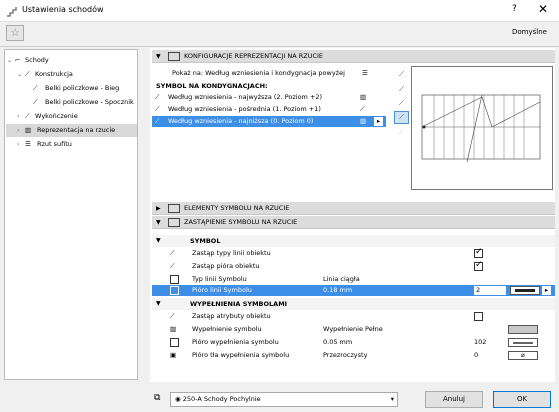  Describe the element at coordinates (353, 342) in the screenshot. I see `symbol-fill-pen-row: Pióro wypełnienia symbolu 0.05 mm 102` at that location.